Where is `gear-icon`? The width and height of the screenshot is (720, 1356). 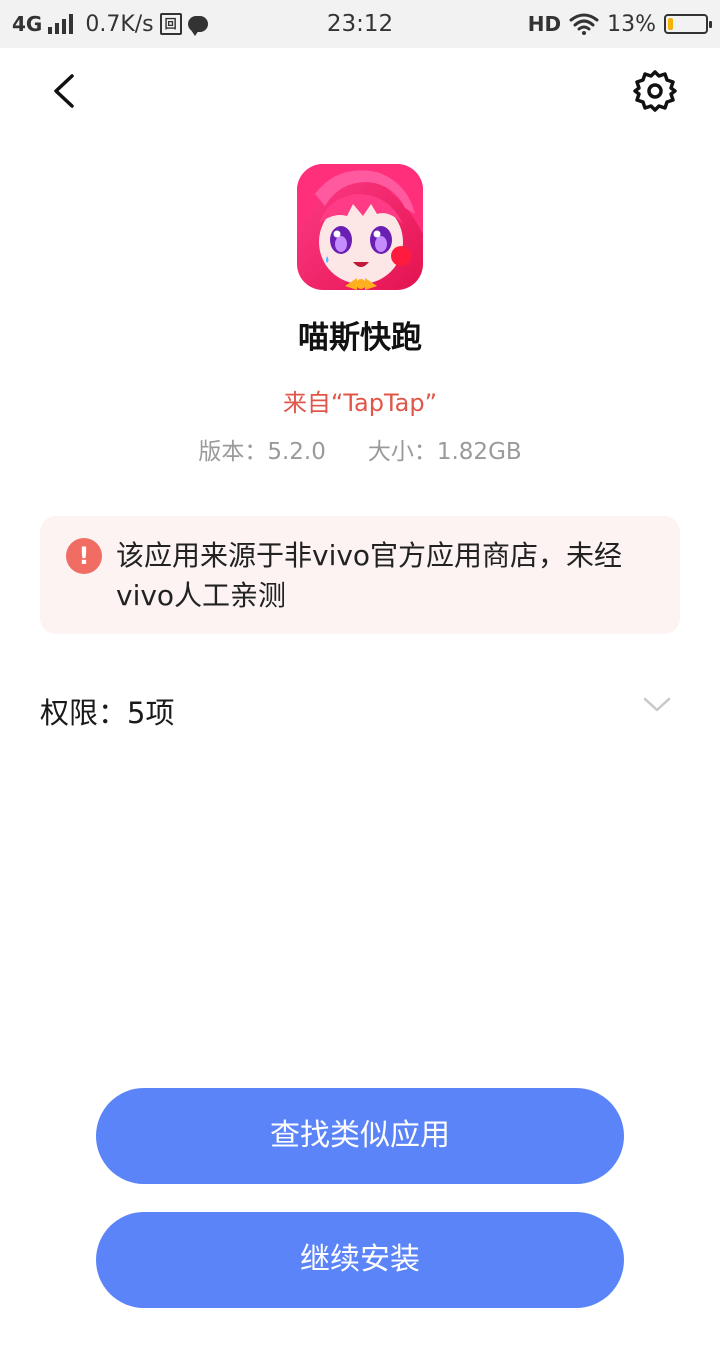 gear-icon is located at coordinates (655, 91).